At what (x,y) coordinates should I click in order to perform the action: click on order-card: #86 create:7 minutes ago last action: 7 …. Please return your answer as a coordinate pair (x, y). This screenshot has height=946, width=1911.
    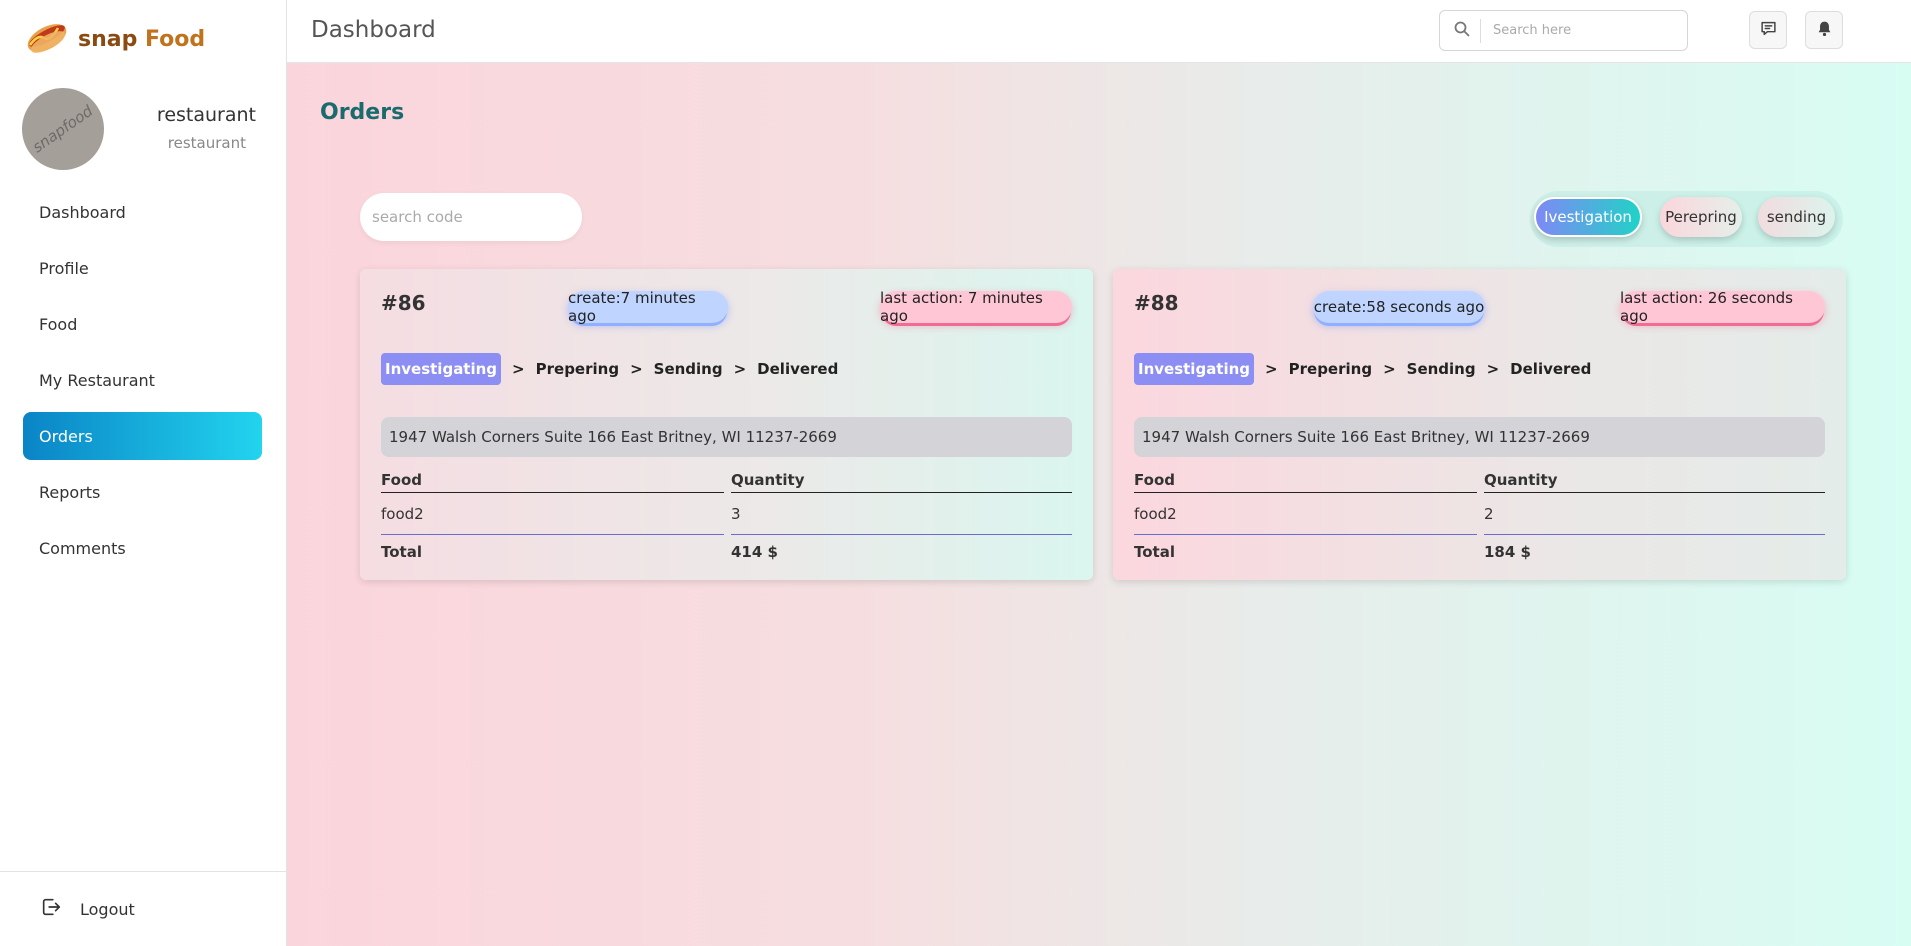
    Looking at the image, I should click on (726, 424).